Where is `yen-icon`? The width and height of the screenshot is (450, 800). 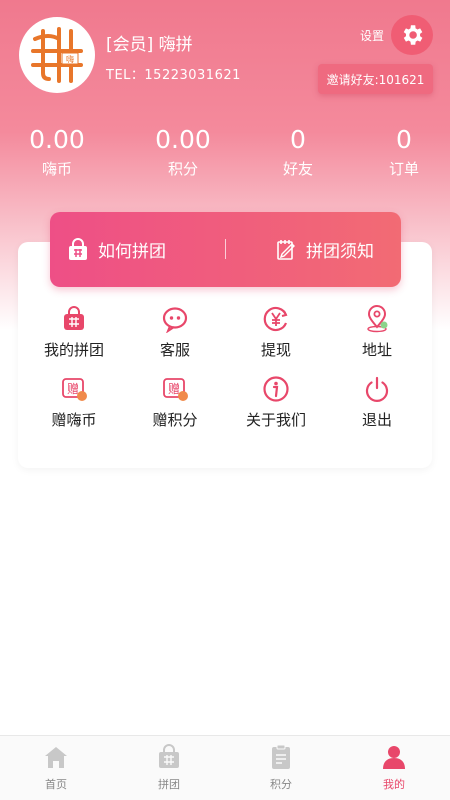 yen-icon is located at coordinates (275, 319).